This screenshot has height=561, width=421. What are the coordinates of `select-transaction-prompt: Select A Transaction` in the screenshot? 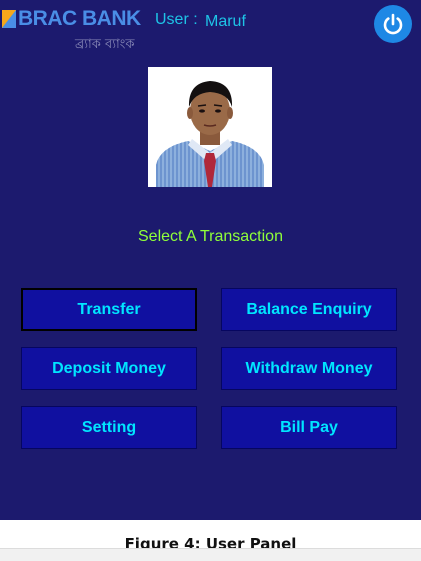 It's located at (210, 236).